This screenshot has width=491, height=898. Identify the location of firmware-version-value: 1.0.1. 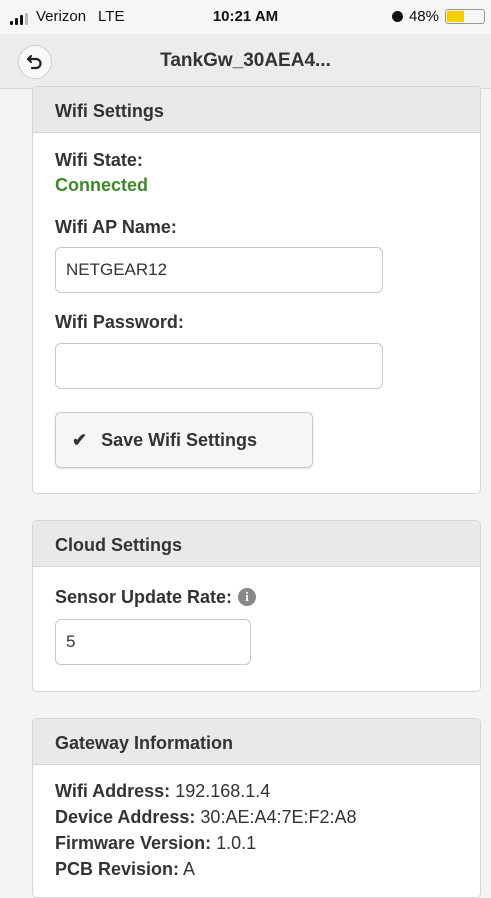
(236, 843).